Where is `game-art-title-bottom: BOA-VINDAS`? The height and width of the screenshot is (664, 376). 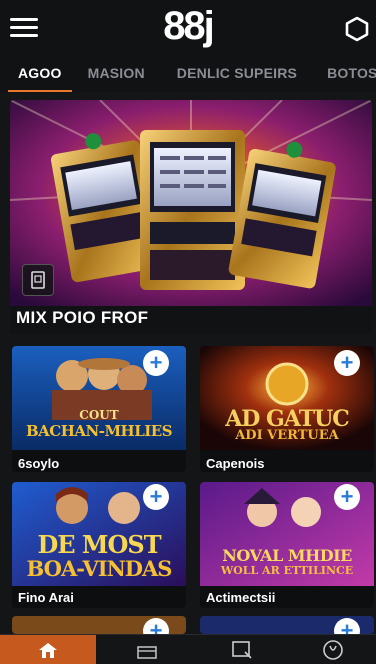 game-art-title-bottom: BOA-VINDAS is located at coordinates (99, 568).